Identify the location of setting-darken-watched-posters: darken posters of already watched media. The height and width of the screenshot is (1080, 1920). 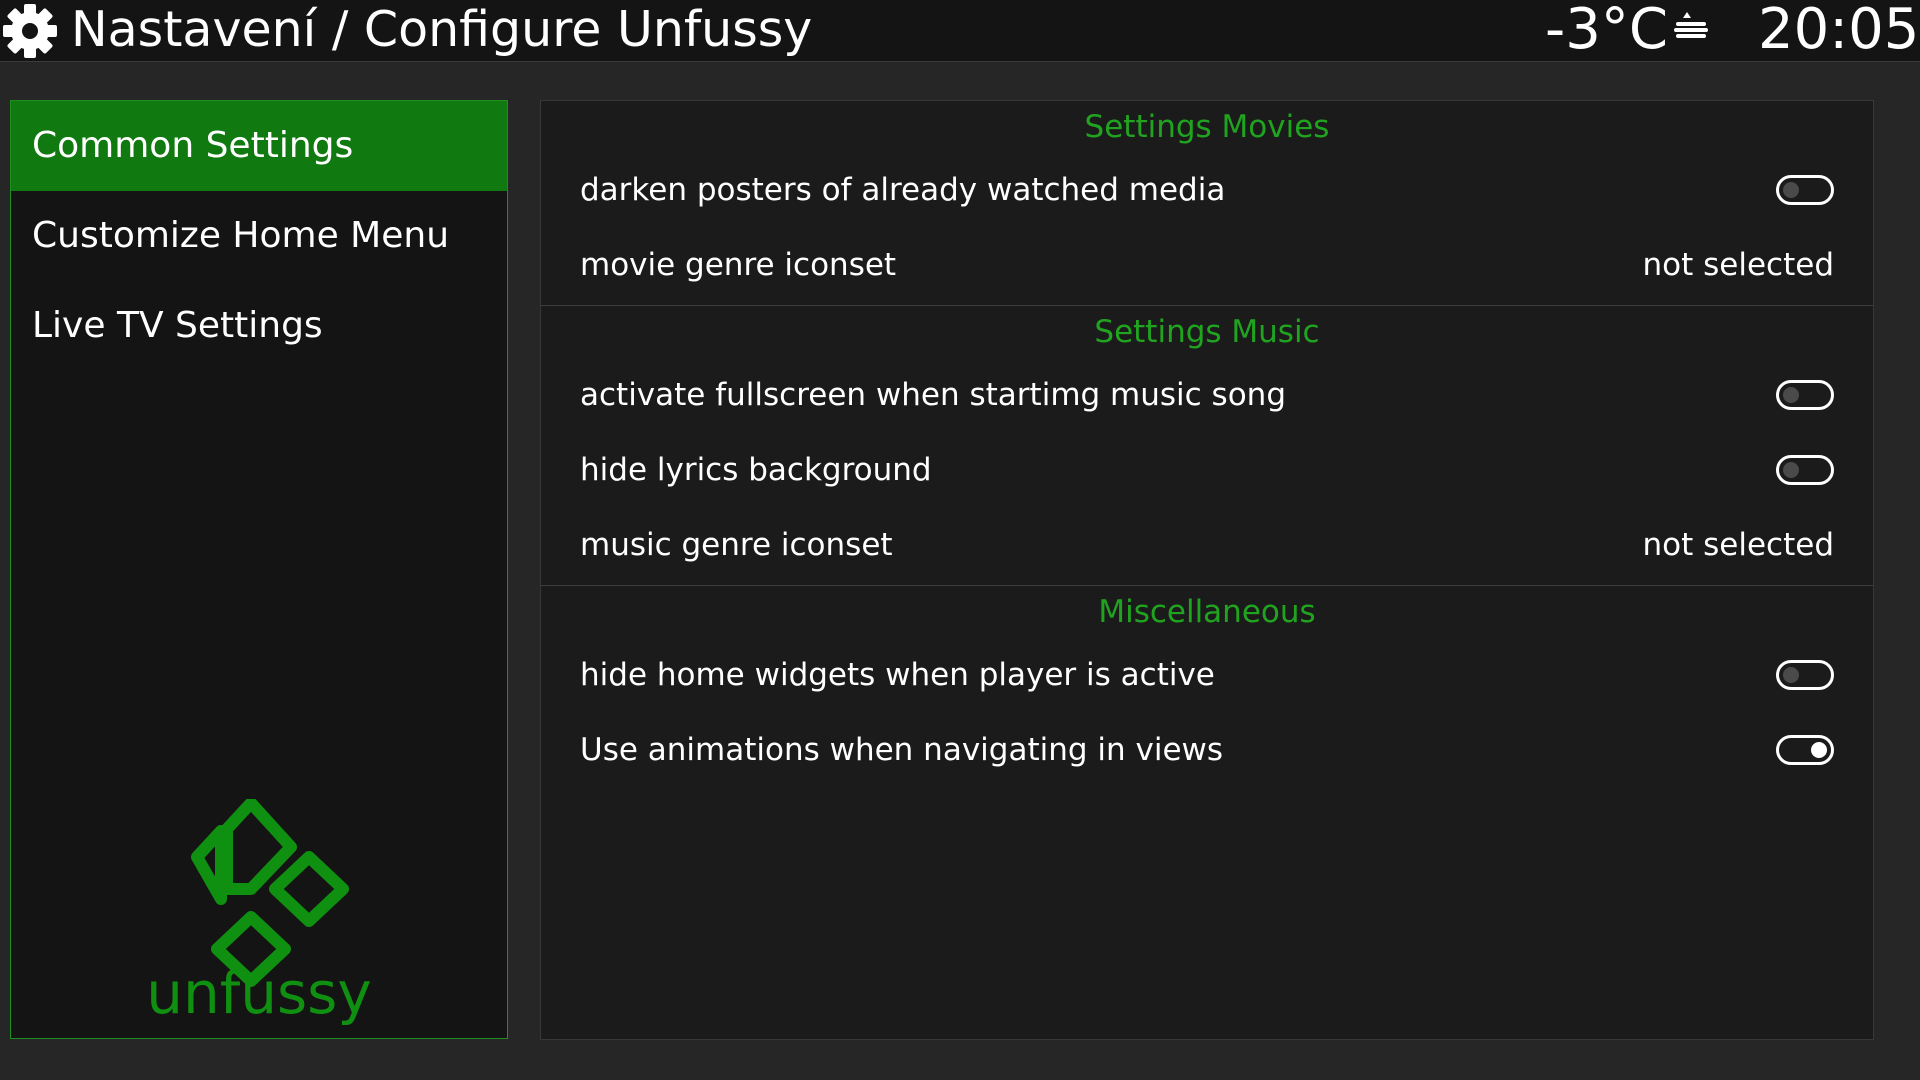
(1207, 190).